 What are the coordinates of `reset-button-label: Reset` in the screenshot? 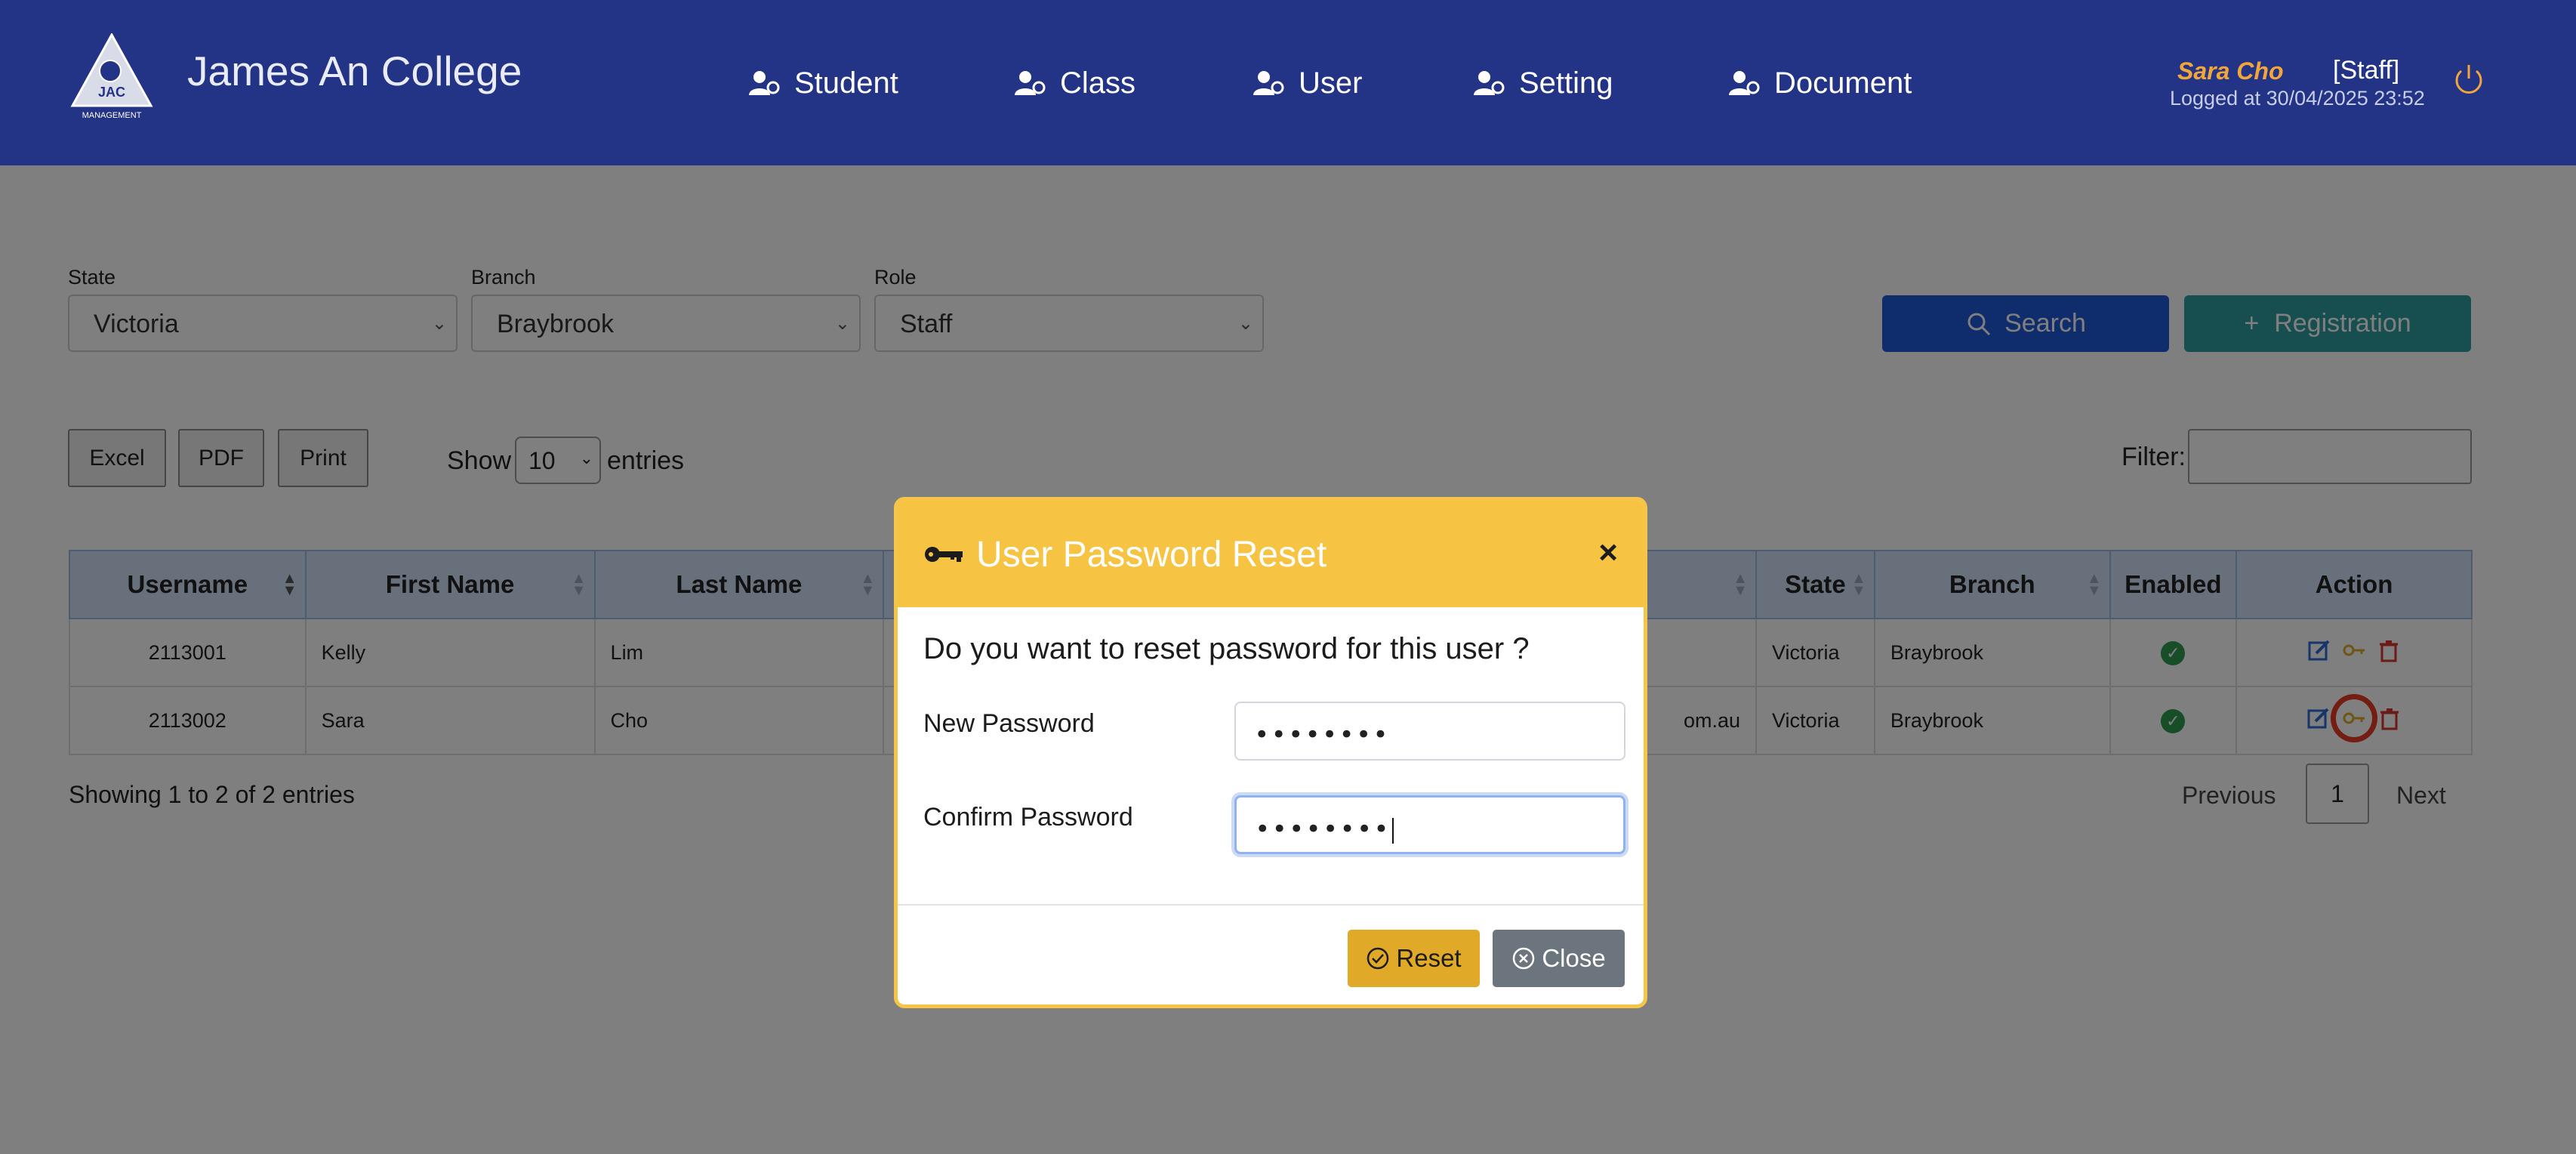 It's located at (1429, 958).